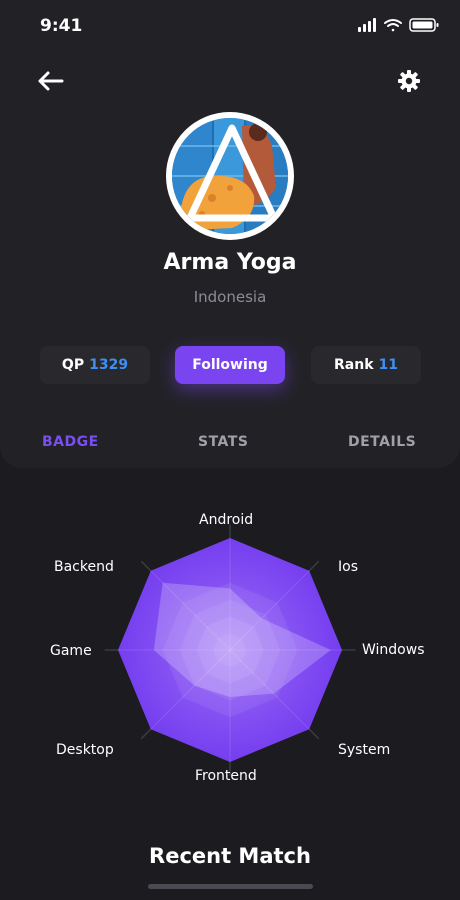 The width and height of the screenshot is (460, 900). I want to click on rank-label: Rank, so click(354, 365).